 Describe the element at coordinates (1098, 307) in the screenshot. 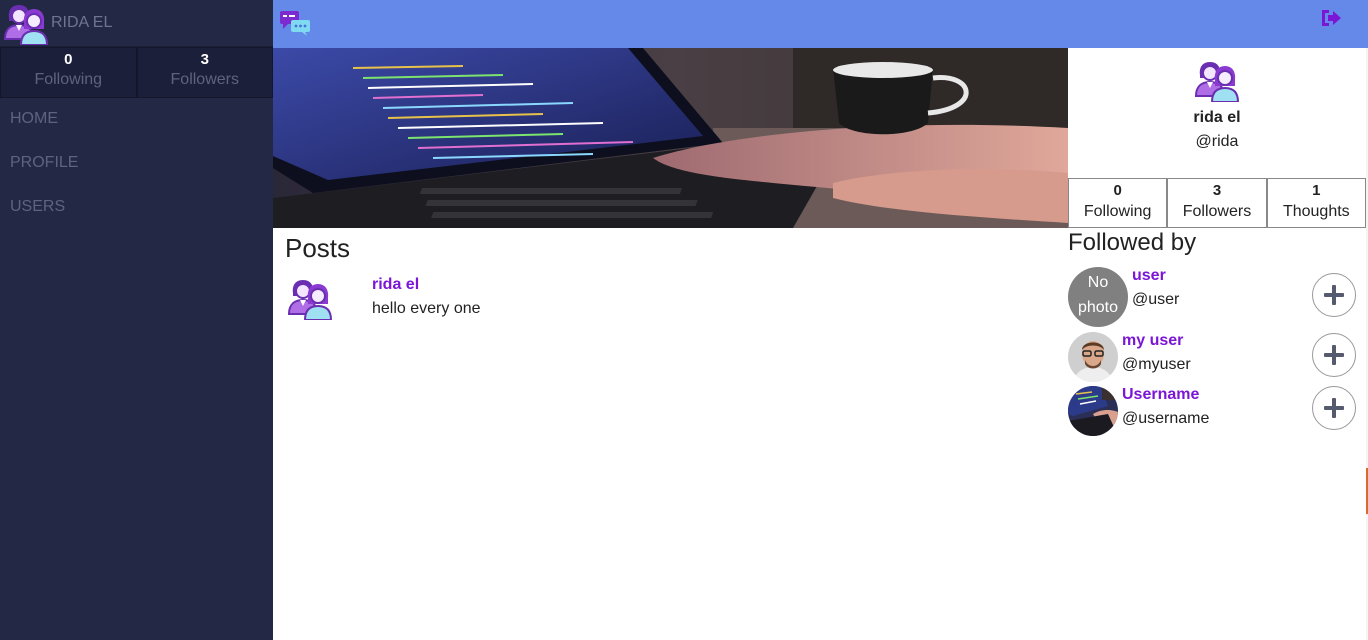

I see `no-photo-text-2: photo` at that location.